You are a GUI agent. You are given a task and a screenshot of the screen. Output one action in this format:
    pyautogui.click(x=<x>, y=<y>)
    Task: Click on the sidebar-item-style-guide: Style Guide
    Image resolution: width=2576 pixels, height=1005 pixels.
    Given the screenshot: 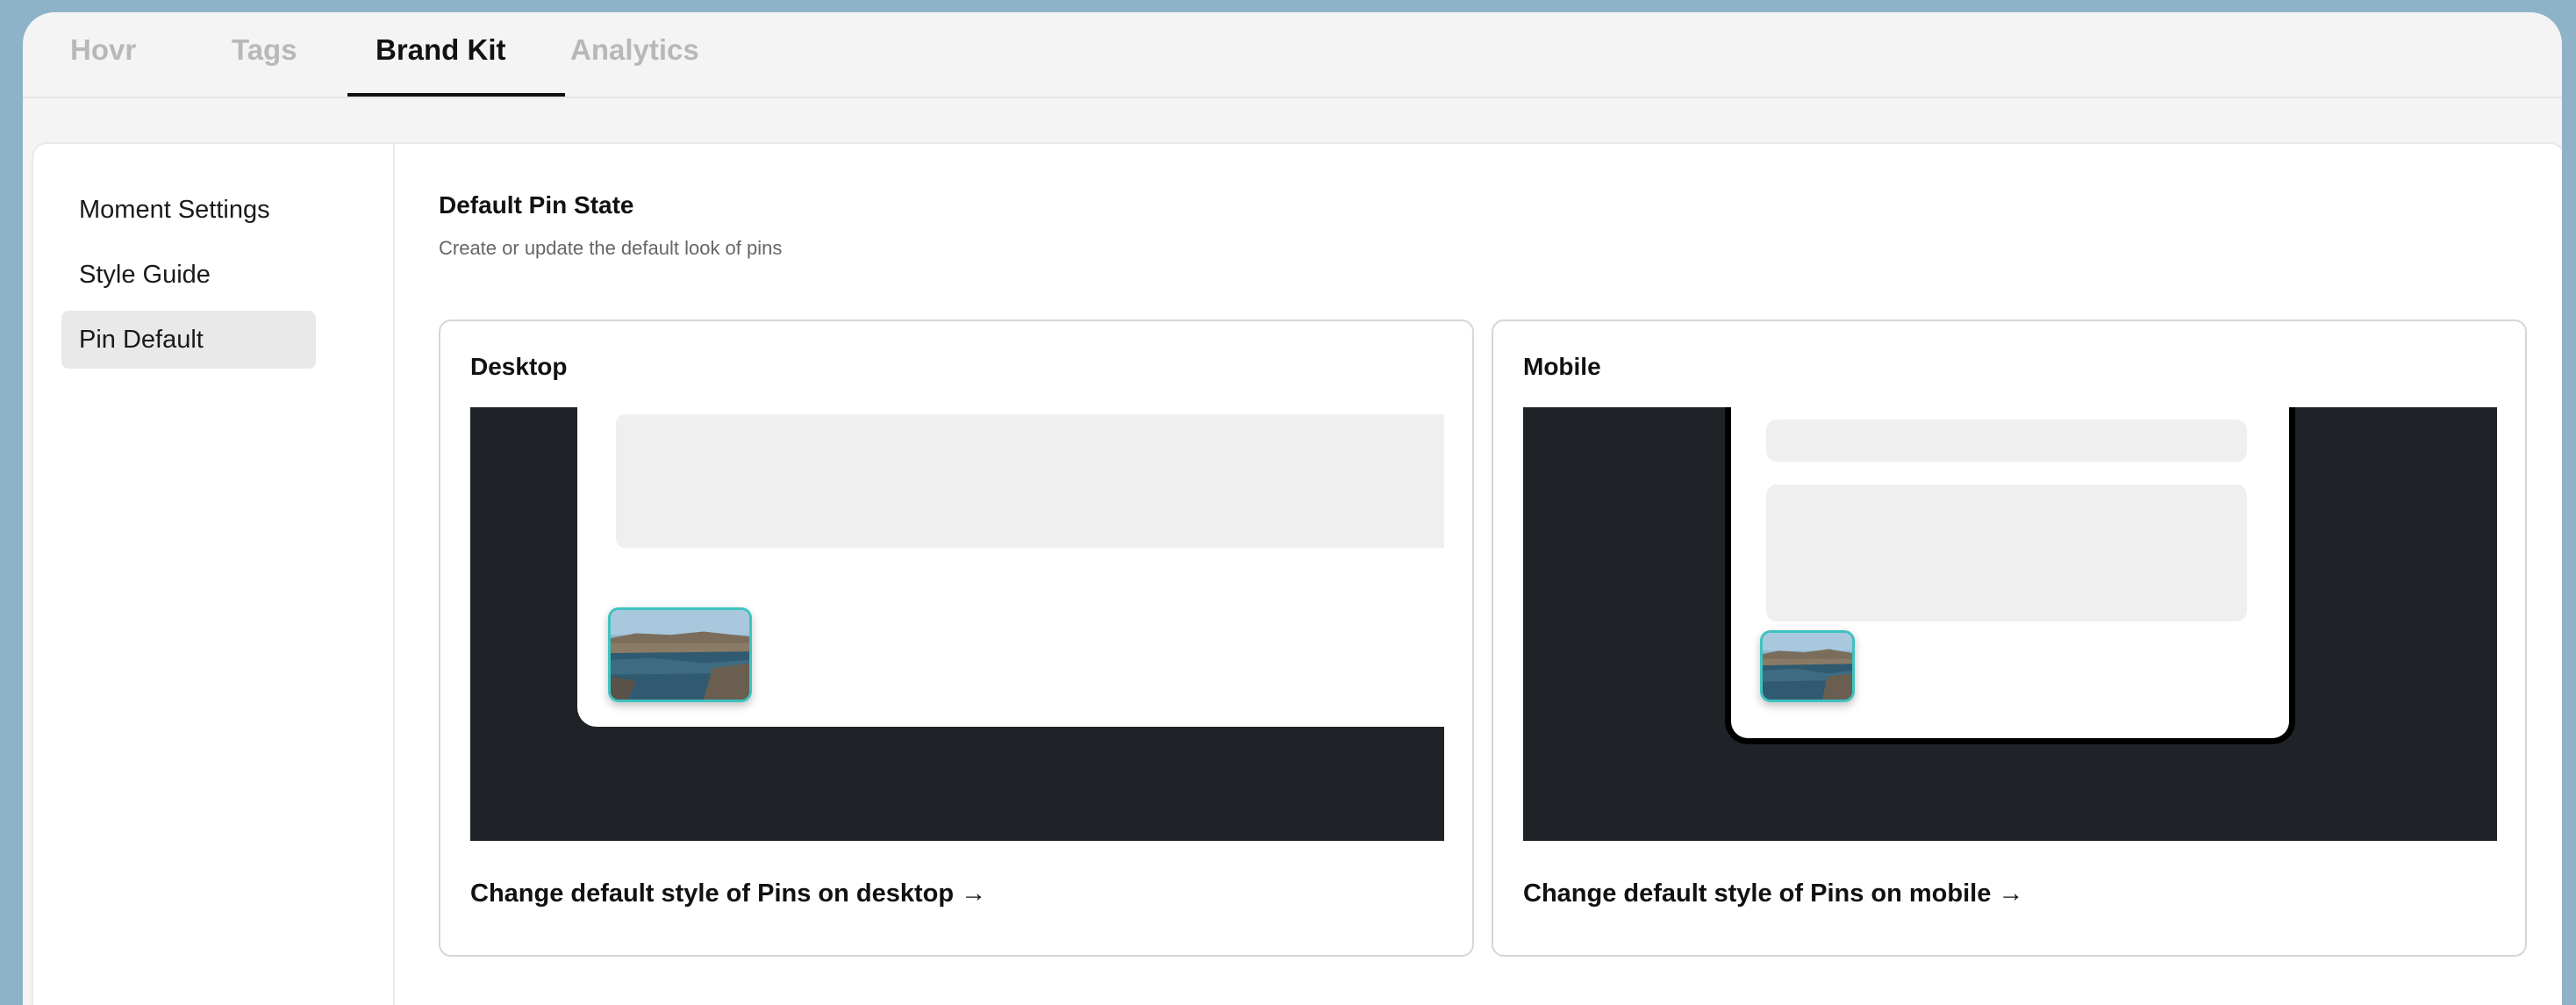 What is the action you would take?
    pyautogui.click(x=188, y=275)
    